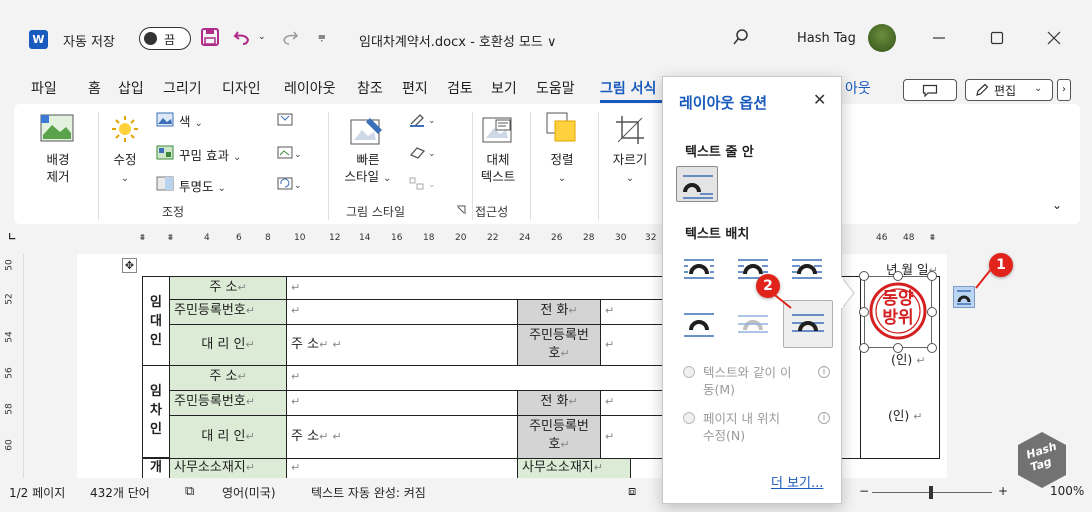 This screenshot has height=512, width=1092. What do you see at coordinates (752, 323) in the screenshot?
I see `wrap-behind-text-option` at bounding box center [752, 323].